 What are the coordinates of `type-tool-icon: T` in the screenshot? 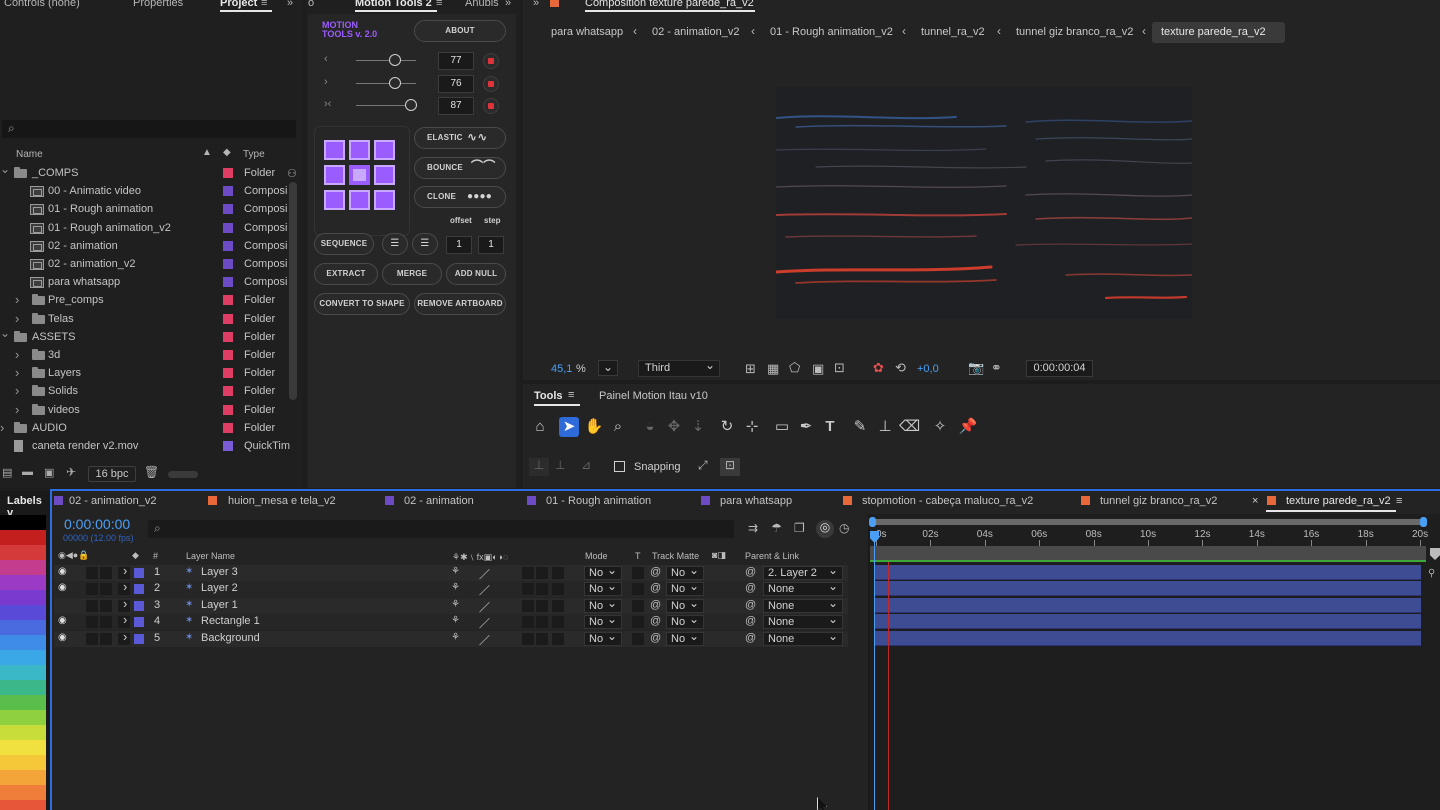 It's located at (830, 427).